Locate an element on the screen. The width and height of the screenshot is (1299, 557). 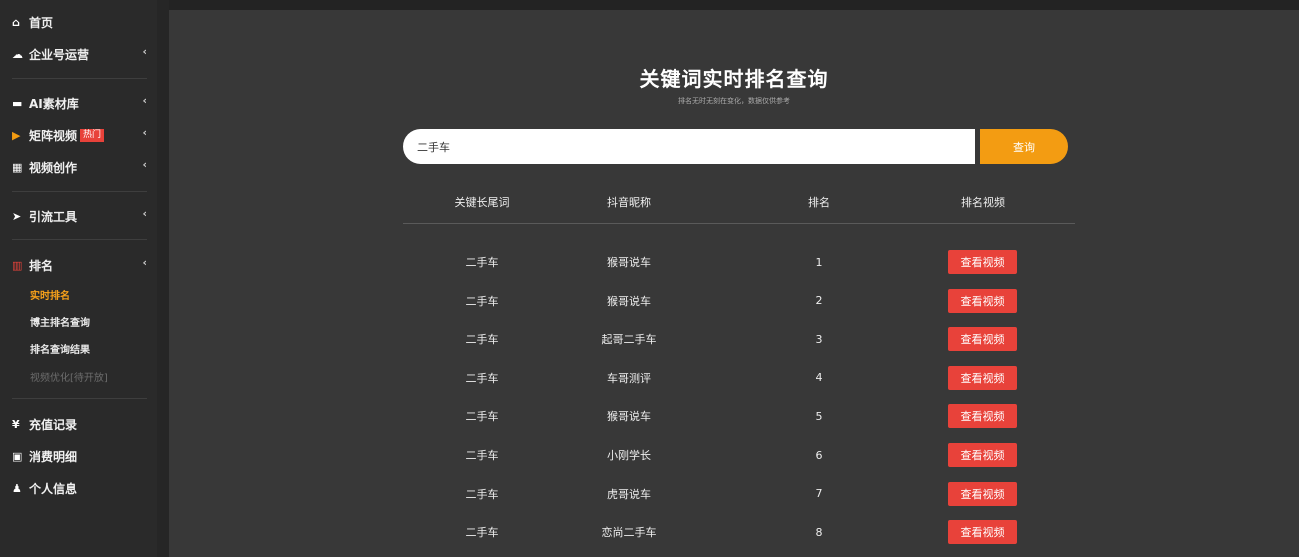
page-title: 关键词实时排名查询 is located at coordinates (734, 79).